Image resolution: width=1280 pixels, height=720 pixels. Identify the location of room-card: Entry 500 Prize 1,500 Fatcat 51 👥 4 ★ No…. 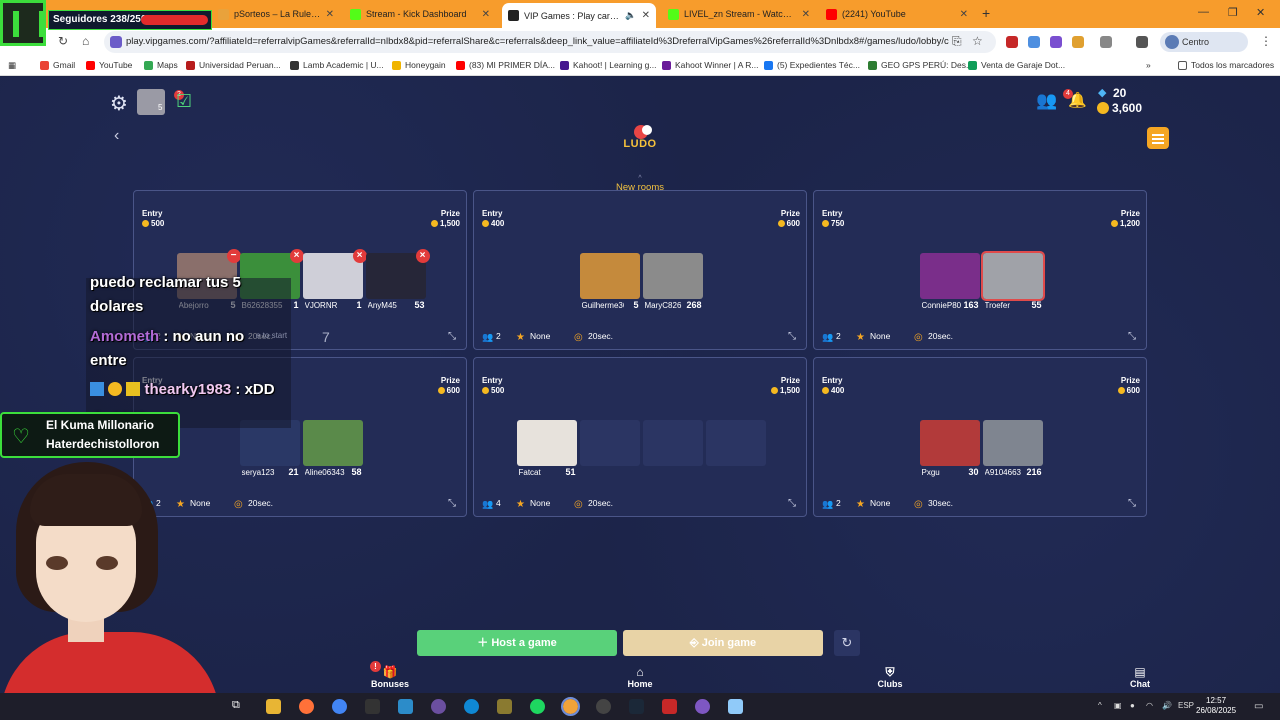
(640, 437).